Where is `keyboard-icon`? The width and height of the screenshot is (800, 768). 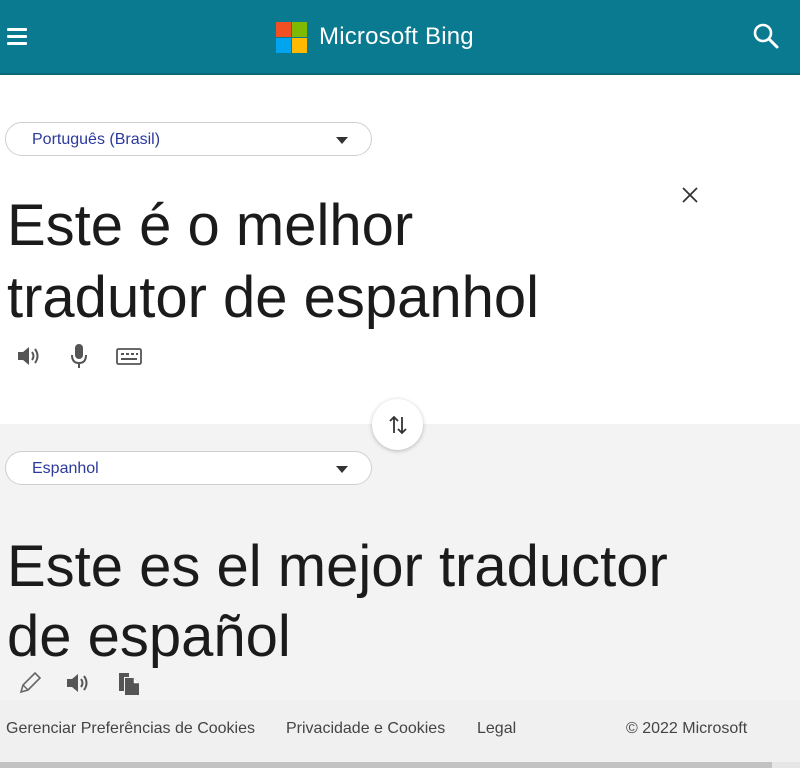
keyboard-icon is located at coordinates (129, 356).